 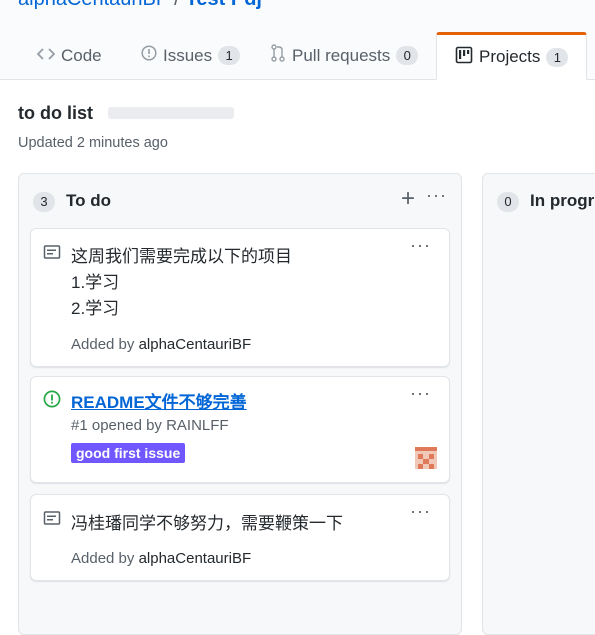 I want to click on project-description-placeholder, so click(x=171, y=113).